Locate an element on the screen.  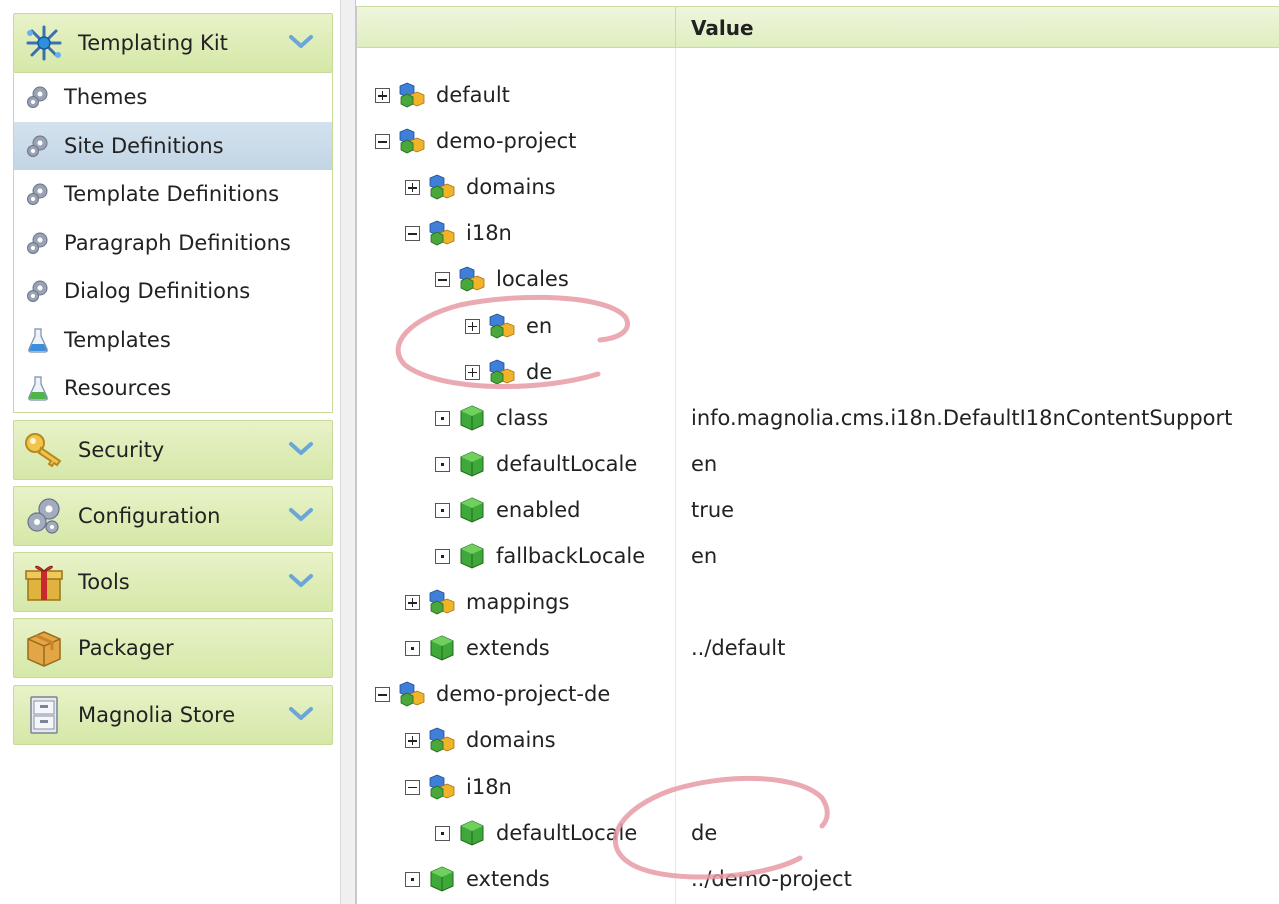
section-magnolia-store: Magnolia Store is located at coordinates (173, 715).